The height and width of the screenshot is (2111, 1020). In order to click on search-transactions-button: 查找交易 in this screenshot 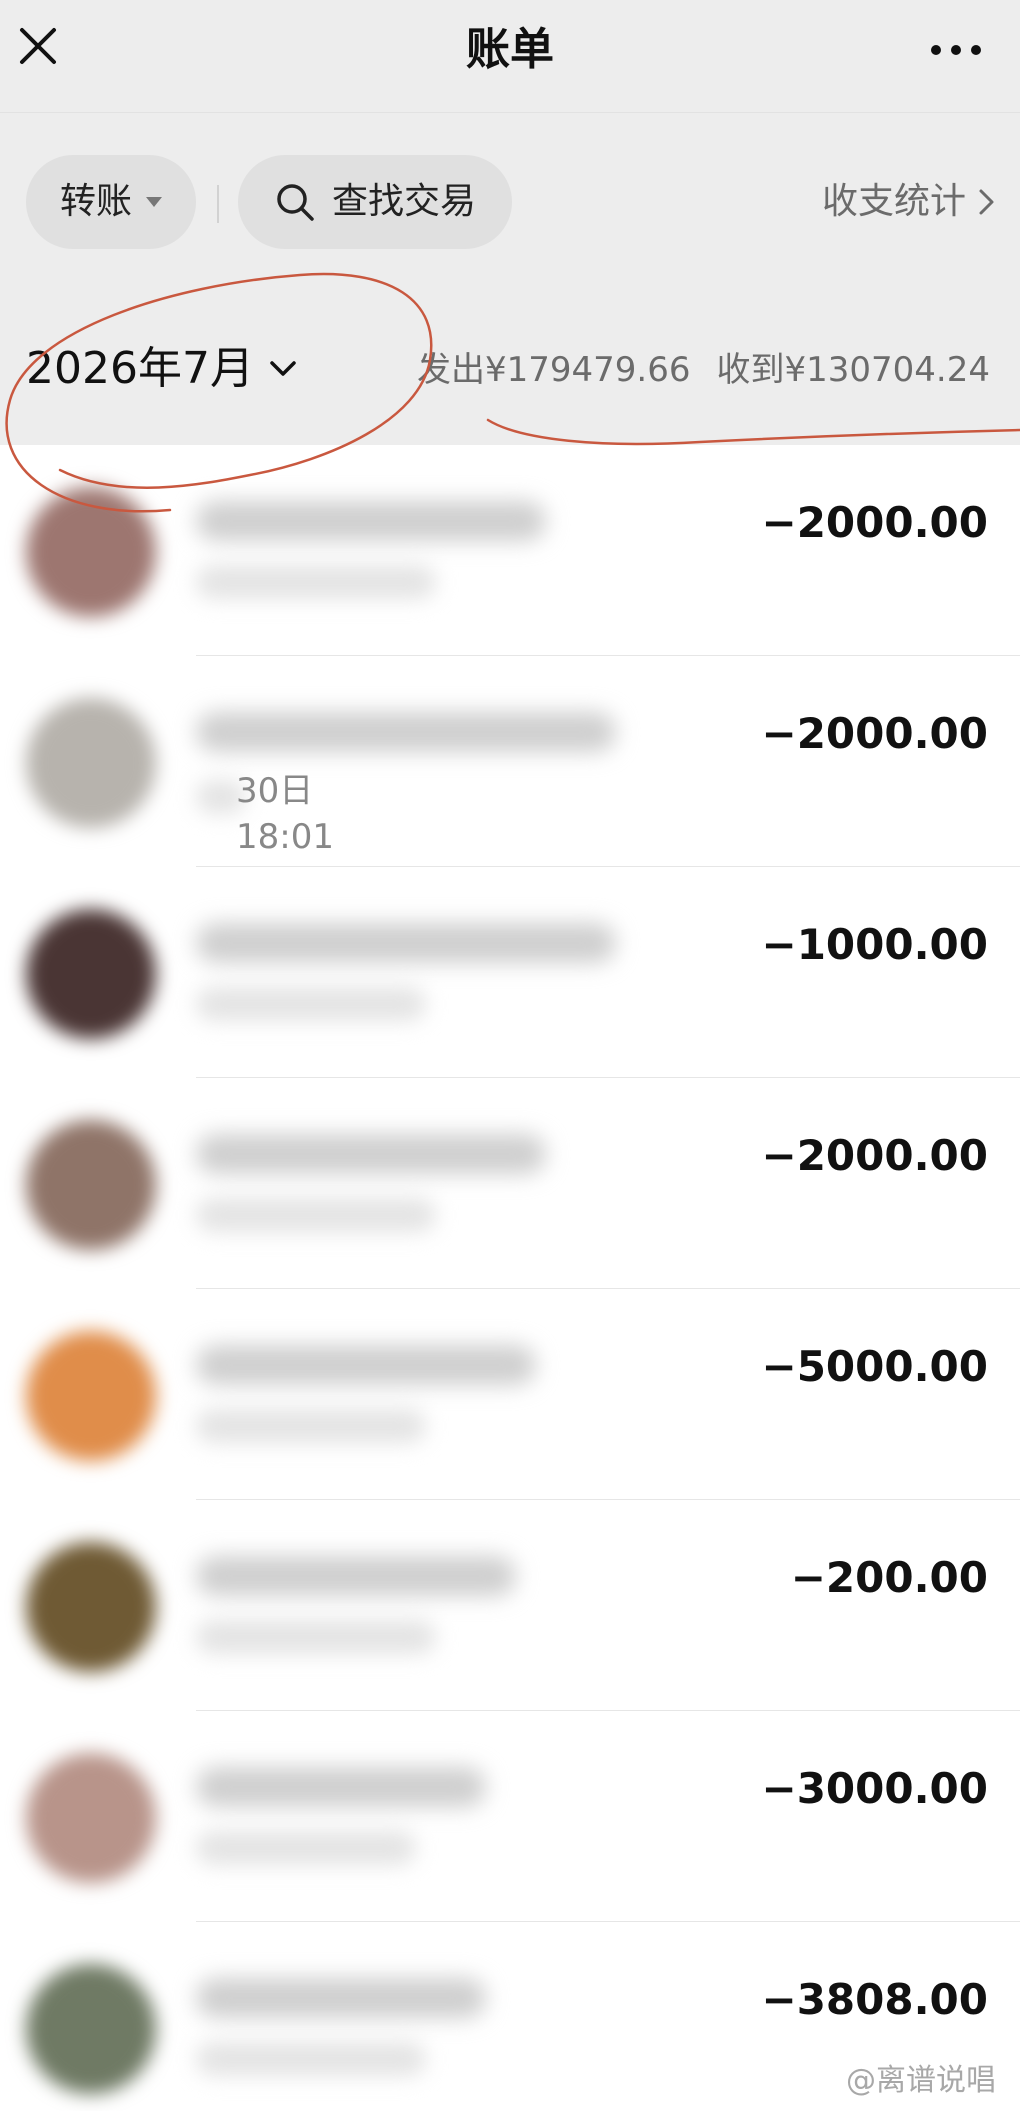, I will do `click(375, 202)`.